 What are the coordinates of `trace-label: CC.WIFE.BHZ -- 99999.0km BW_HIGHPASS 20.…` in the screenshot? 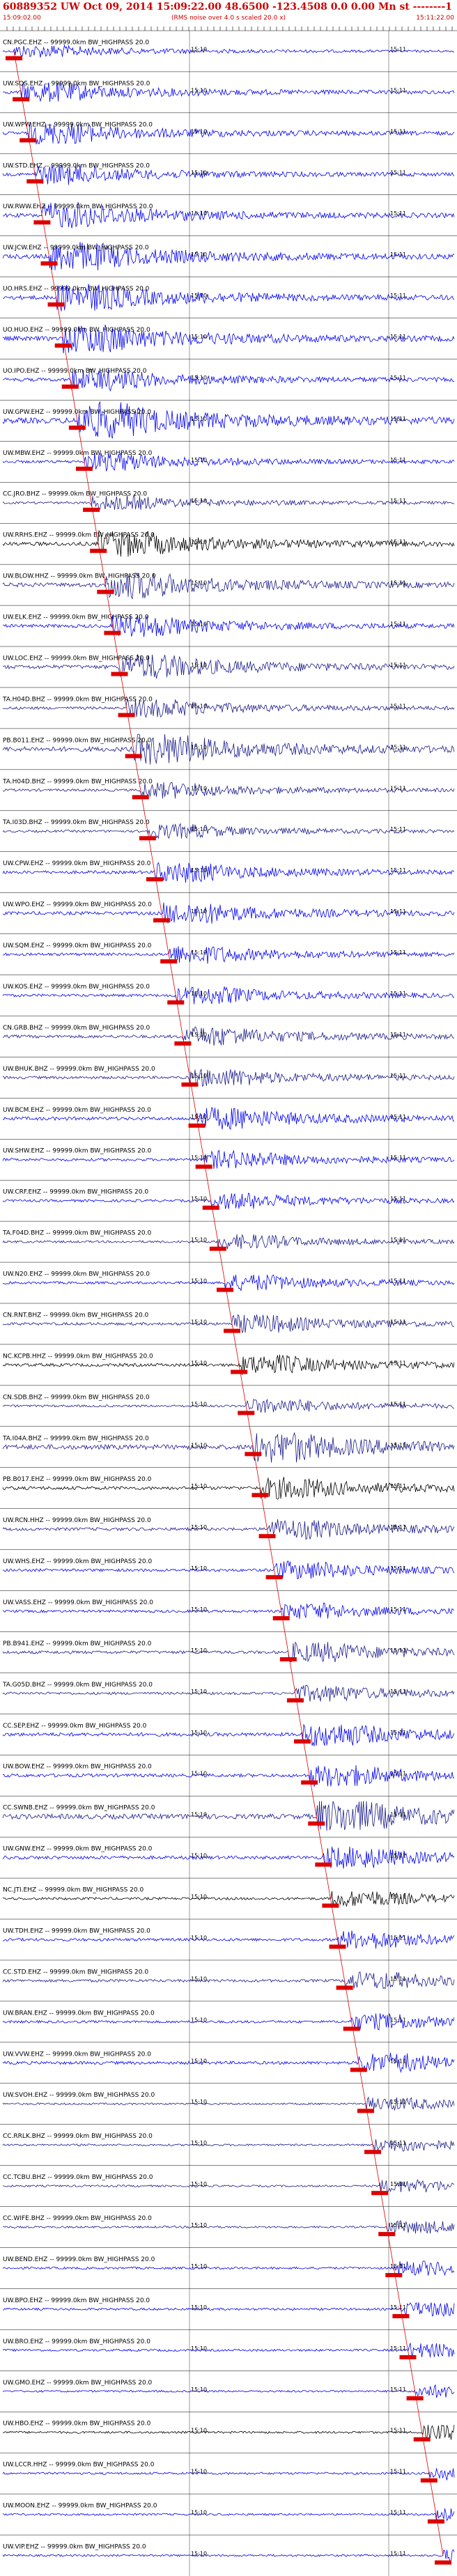 It's located at (77, 2218).